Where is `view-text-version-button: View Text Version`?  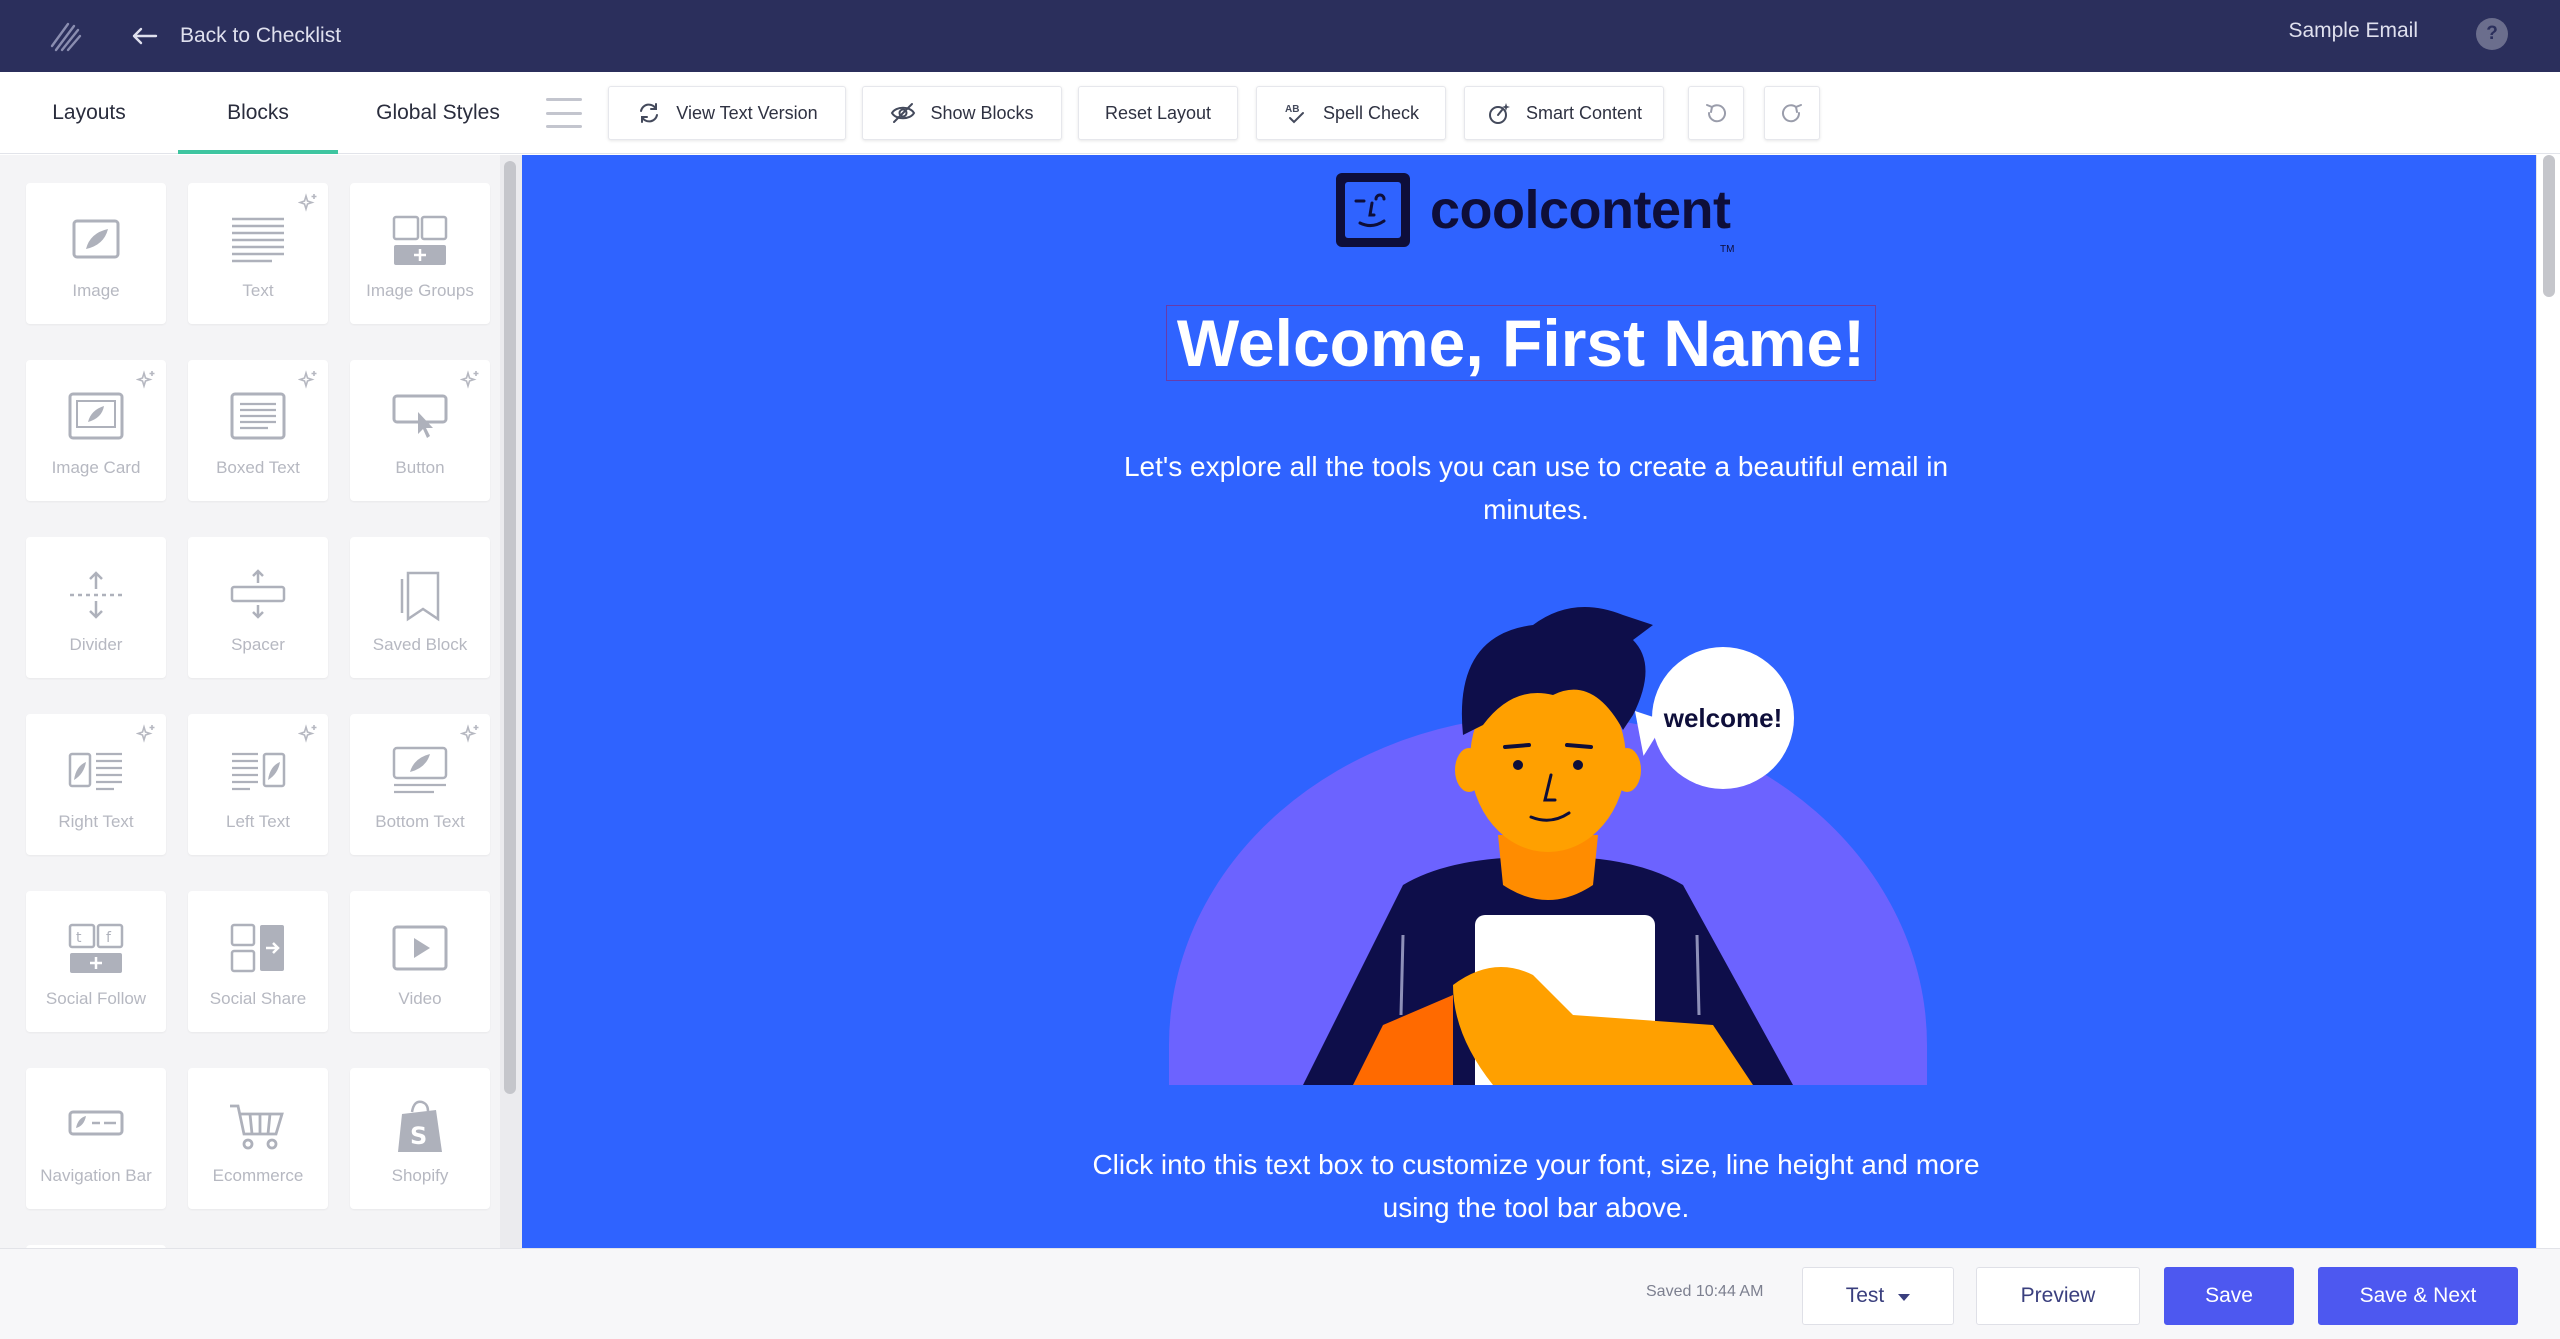 view-text-version-button: View Text Version is located at coordinates (727, 113).